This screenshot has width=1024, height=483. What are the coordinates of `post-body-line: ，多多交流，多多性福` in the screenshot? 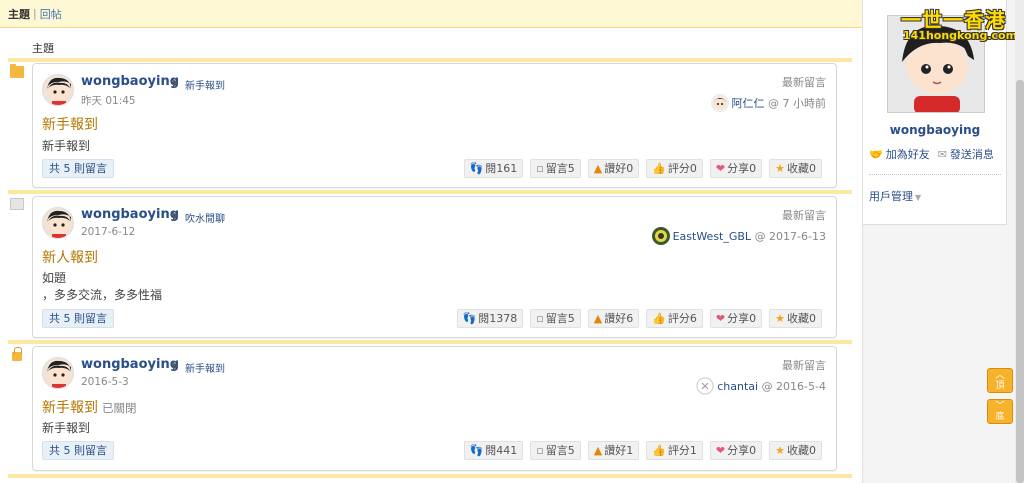 It's located at (102, 295).